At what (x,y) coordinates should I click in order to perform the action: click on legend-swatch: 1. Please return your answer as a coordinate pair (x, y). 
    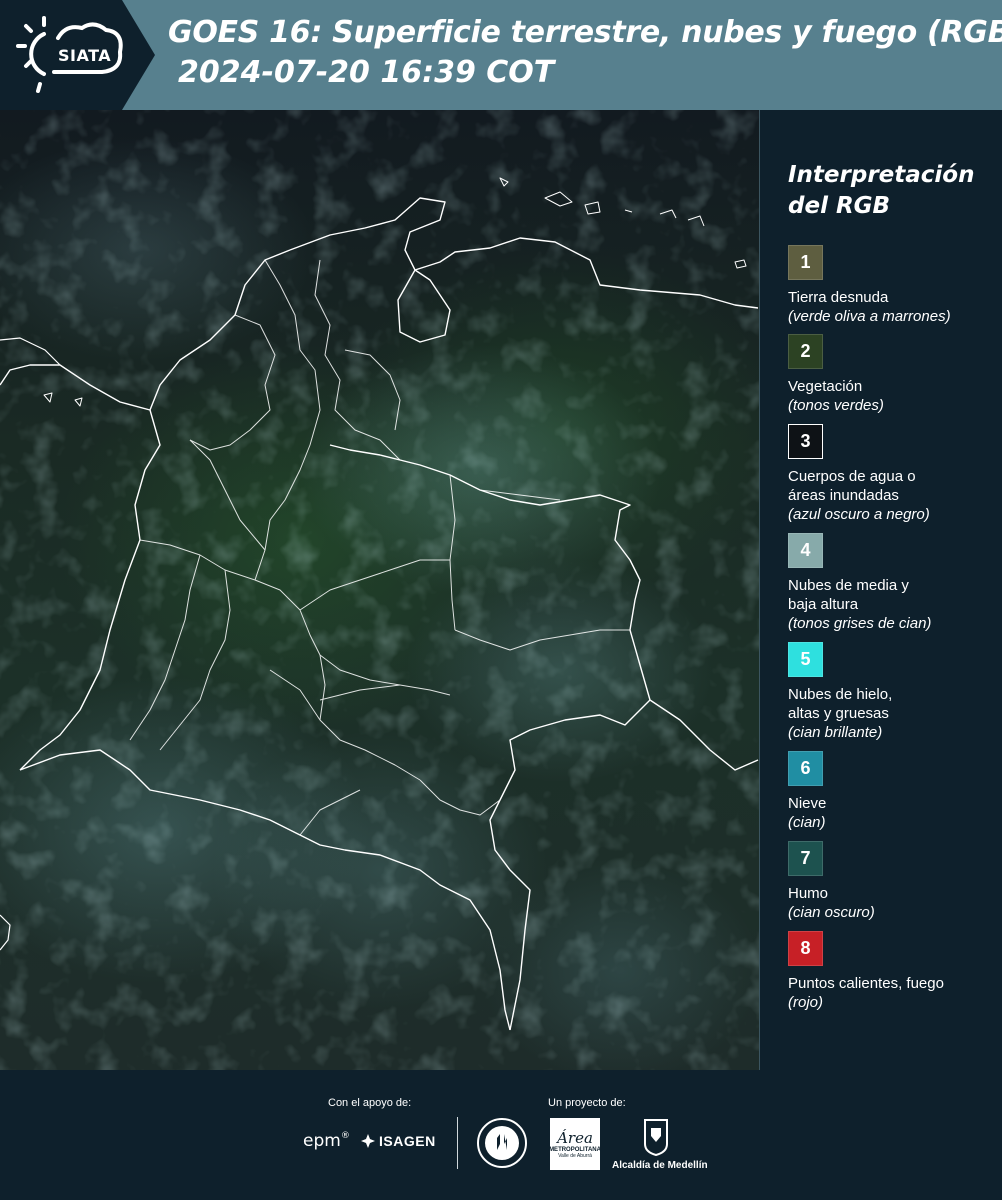
    Looking at the image, I should click on (805, 262).